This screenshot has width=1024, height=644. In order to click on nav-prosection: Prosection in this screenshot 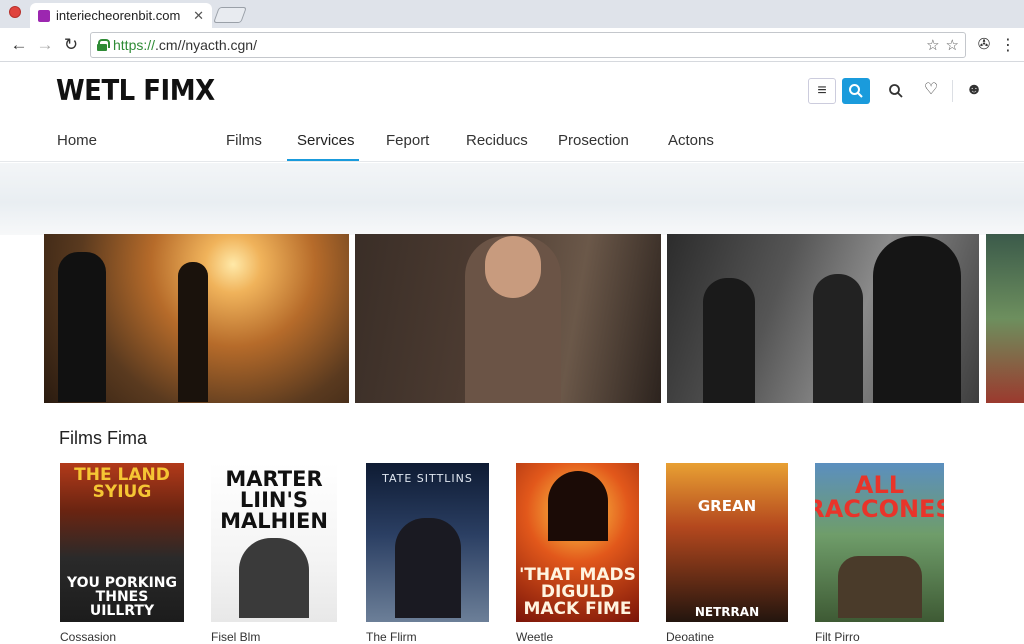, I will do `click(593, 140)`.